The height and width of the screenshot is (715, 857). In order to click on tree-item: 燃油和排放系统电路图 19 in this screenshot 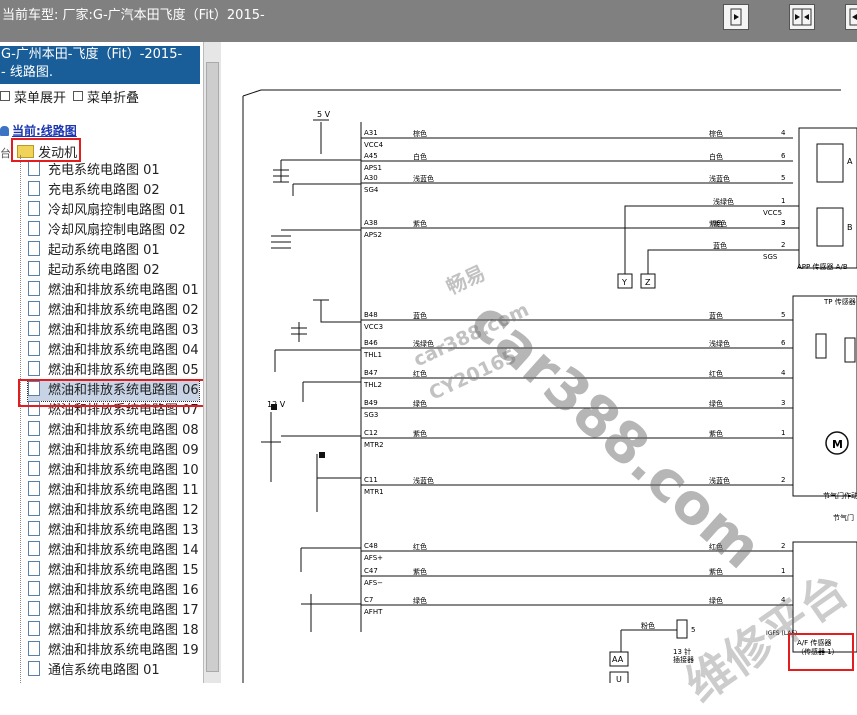, I will do `click(113, 651)`.